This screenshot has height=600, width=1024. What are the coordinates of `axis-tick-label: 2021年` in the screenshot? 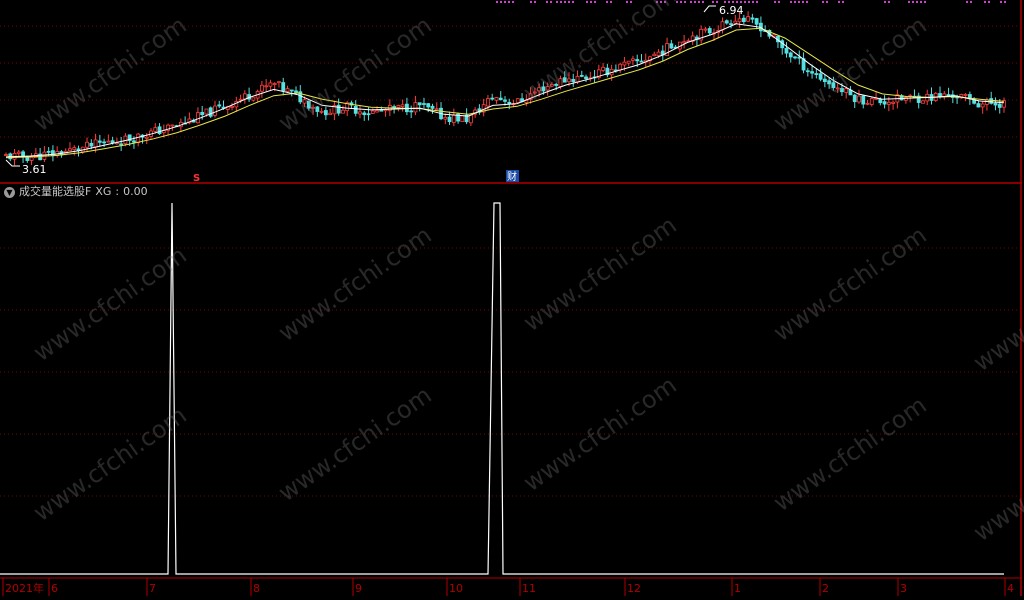 It's located at (24, 588).